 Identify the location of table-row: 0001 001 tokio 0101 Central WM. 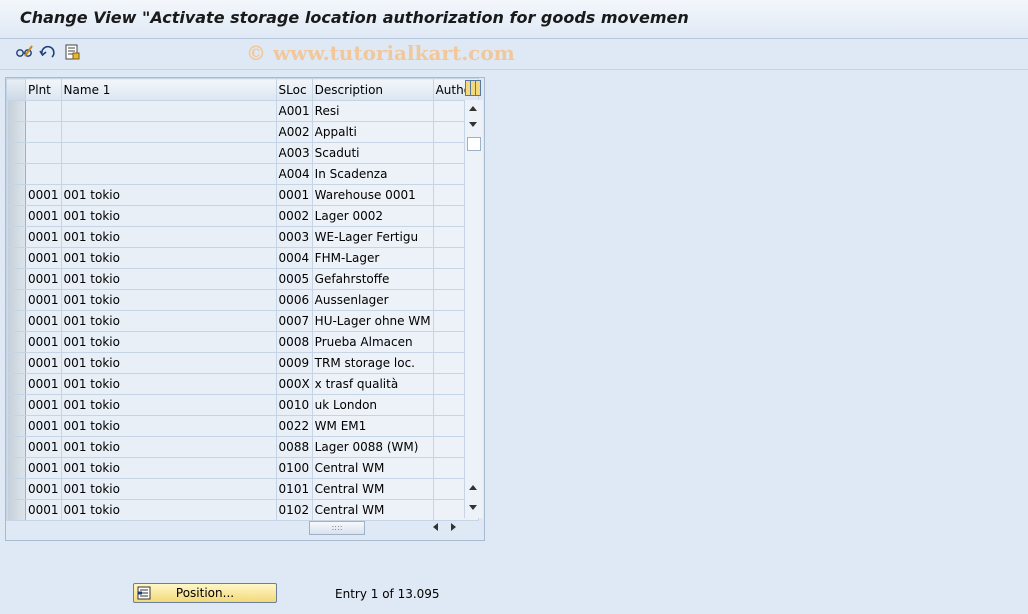
(242, 489).